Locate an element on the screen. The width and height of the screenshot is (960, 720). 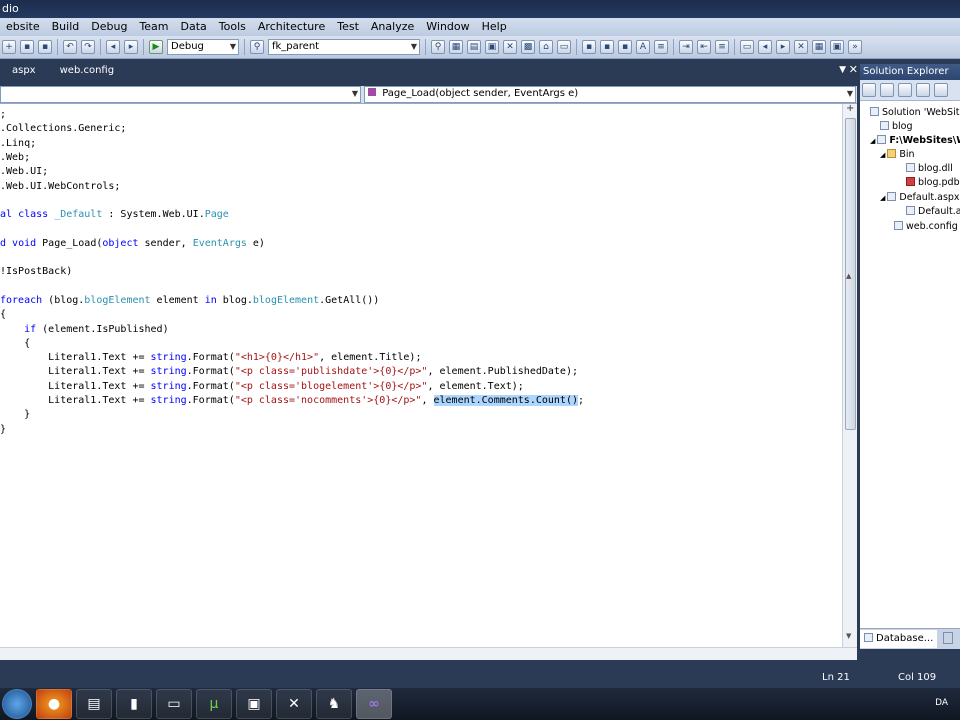
bookmark-toggle-icon: ▣ is located at coordinates (837, 47).